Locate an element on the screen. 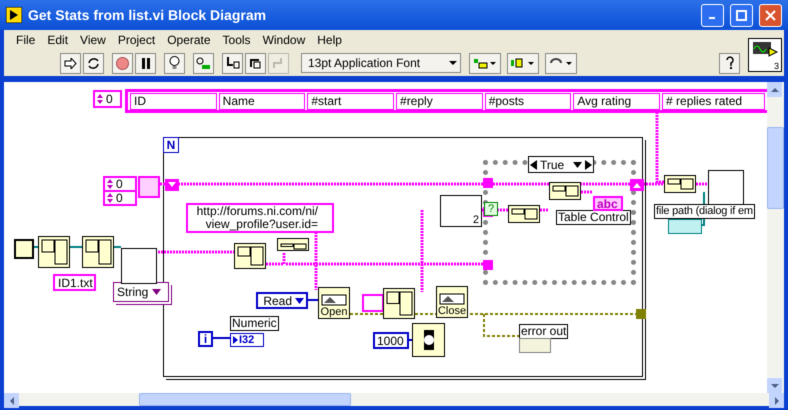 The height and width of the screenshot is (410, 788). connector-count: 3 is located at coordinates (776, 66).